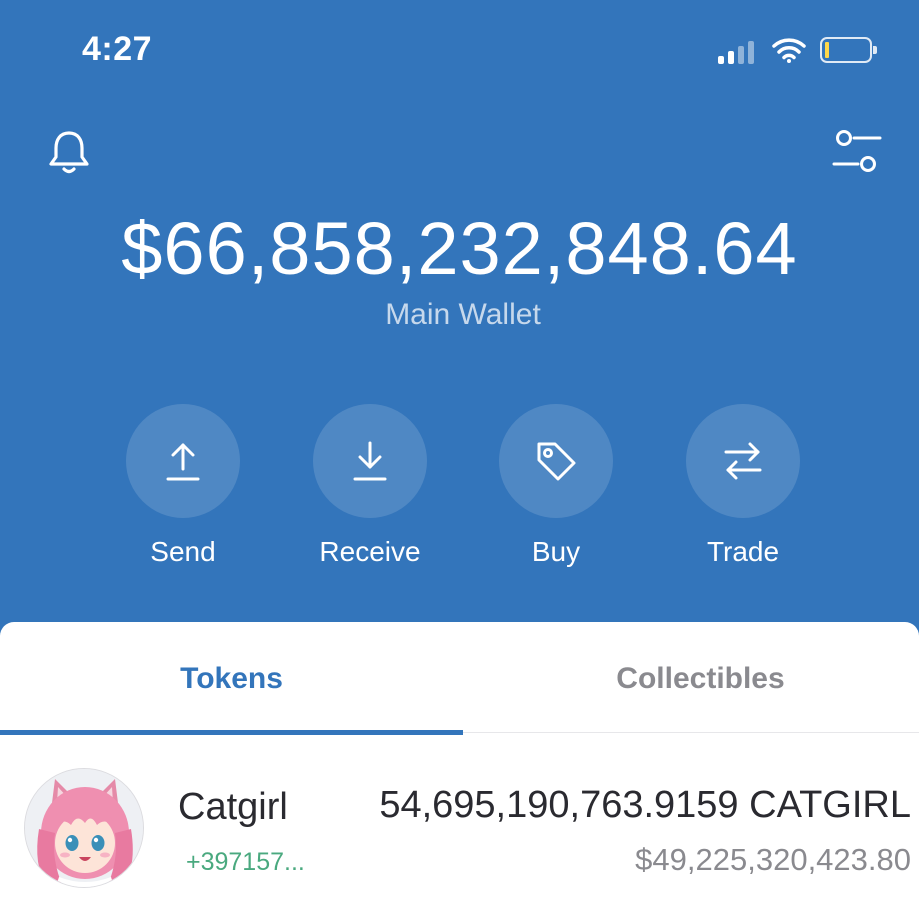 The width and height of the screenshot is (919, 919). I want to click on tag-icon, so click(556, 461).